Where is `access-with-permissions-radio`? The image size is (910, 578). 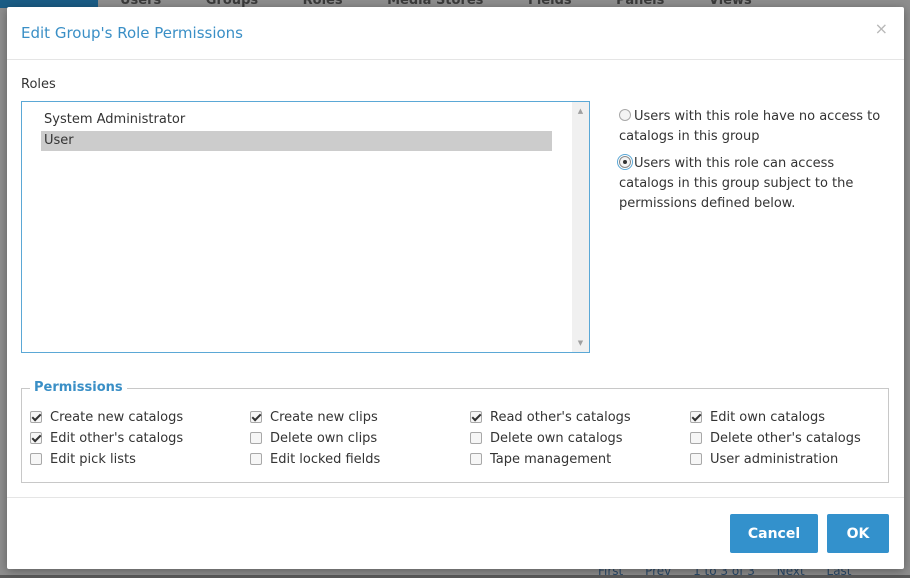
access-with-permissions-radio is located at coordinates (625, 162).